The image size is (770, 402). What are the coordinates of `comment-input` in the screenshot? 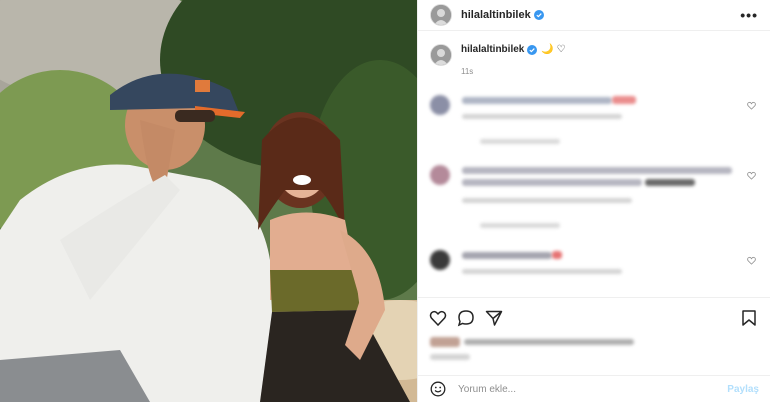 It's located at (592, 389).